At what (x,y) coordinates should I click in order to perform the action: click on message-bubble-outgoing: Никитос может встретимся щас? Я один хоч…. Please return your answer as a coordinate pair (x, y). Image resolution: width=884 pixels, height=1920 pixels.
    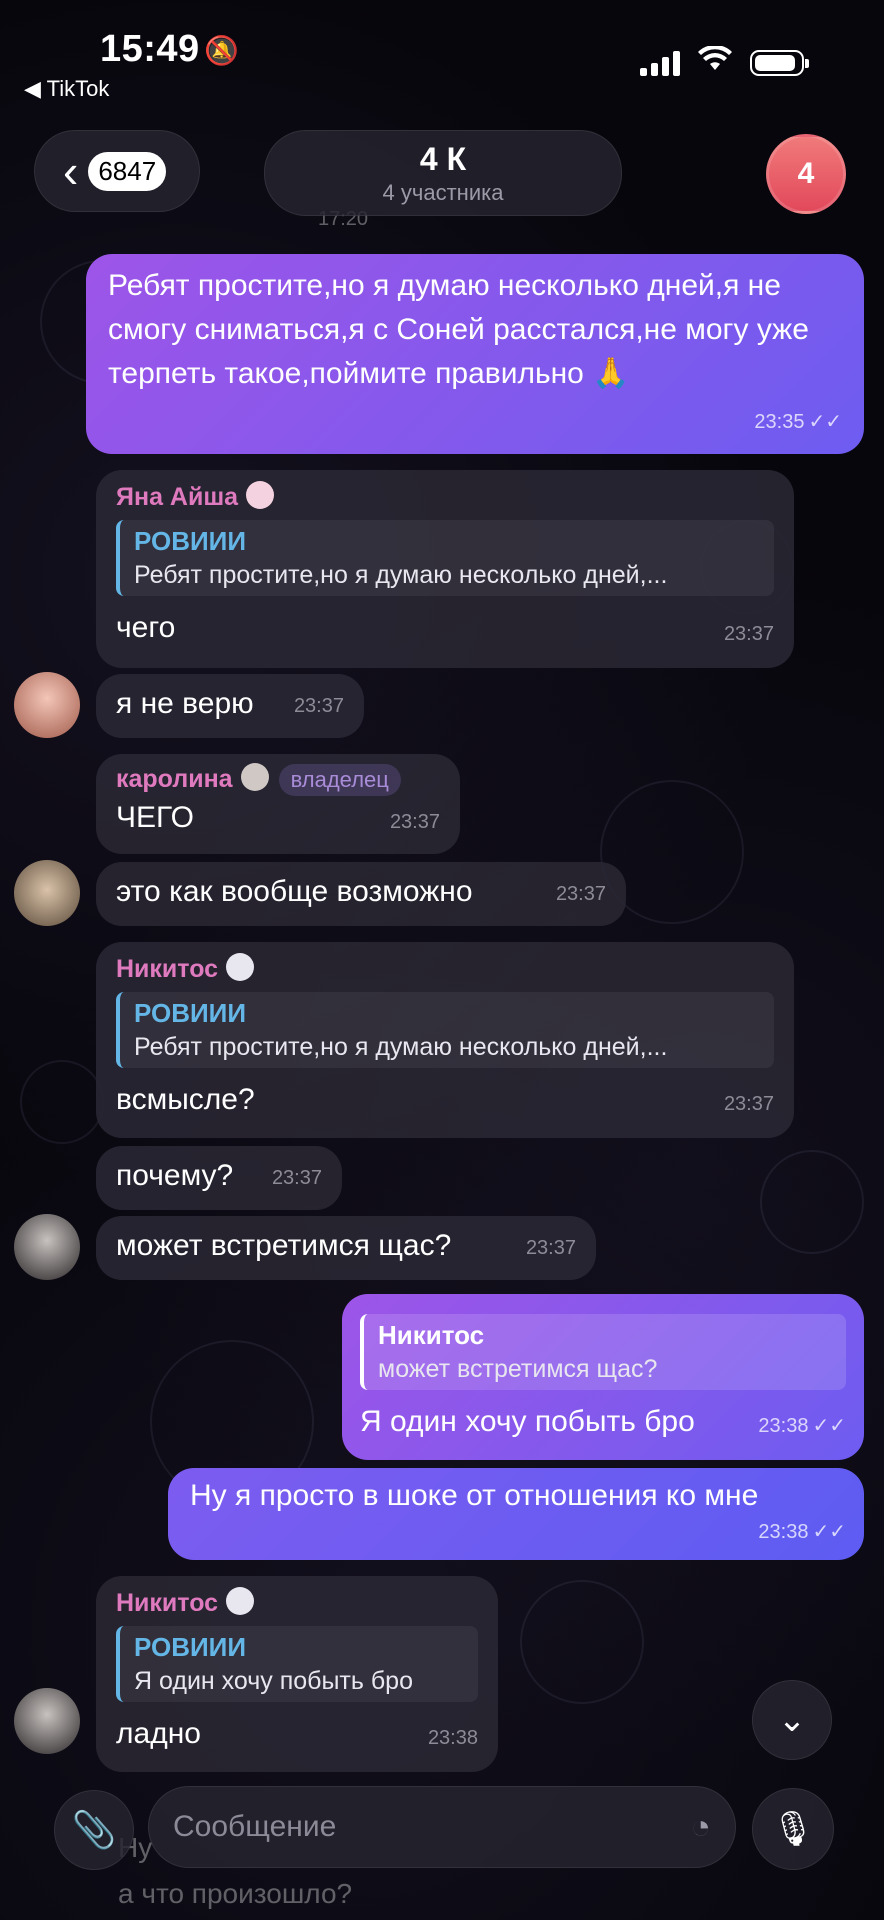
    Looking at the image, I should click on (603, 1377).